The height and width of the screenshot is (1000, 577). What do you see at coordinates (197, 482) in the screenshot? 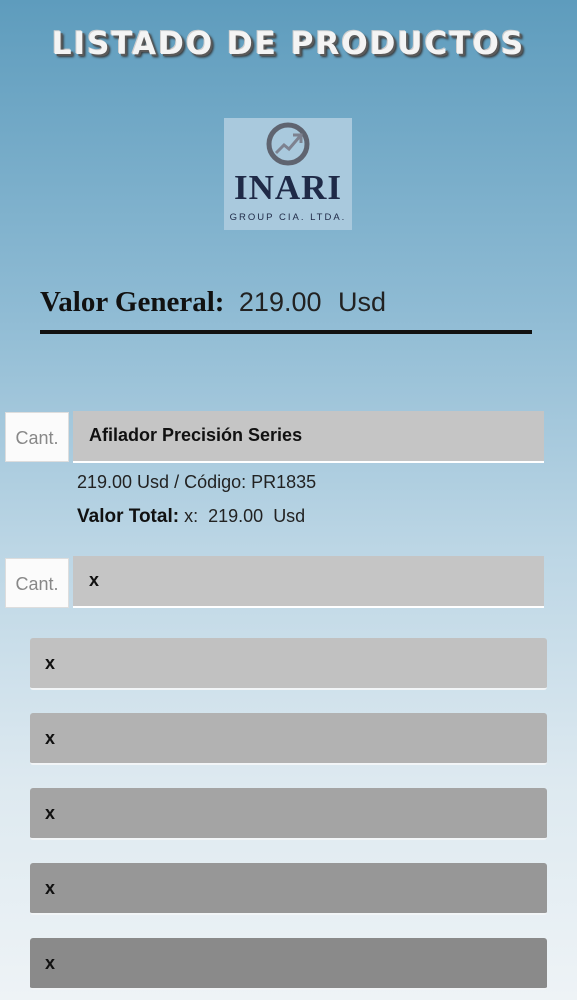
I see `product-price-code: 219.00 Usd / Código: PR1835` at bounding box center [197, 482].